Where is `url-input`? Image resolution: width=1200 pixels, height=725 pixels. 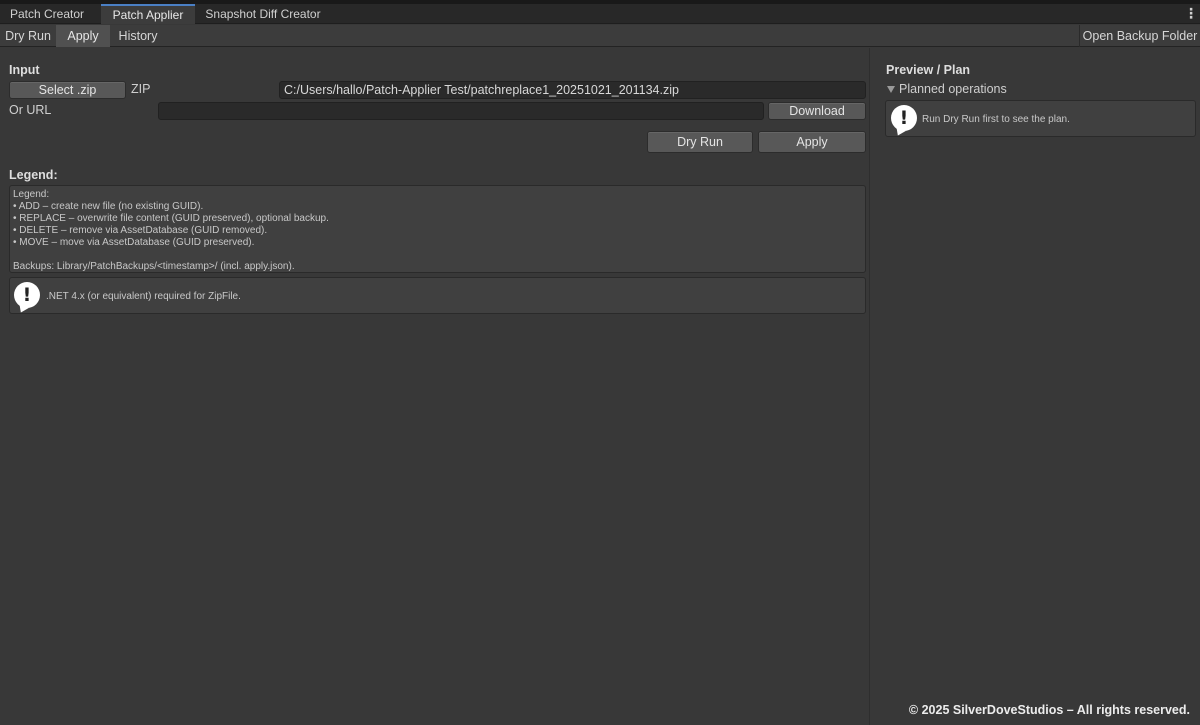 url-input is located at coordinates (461, 111).